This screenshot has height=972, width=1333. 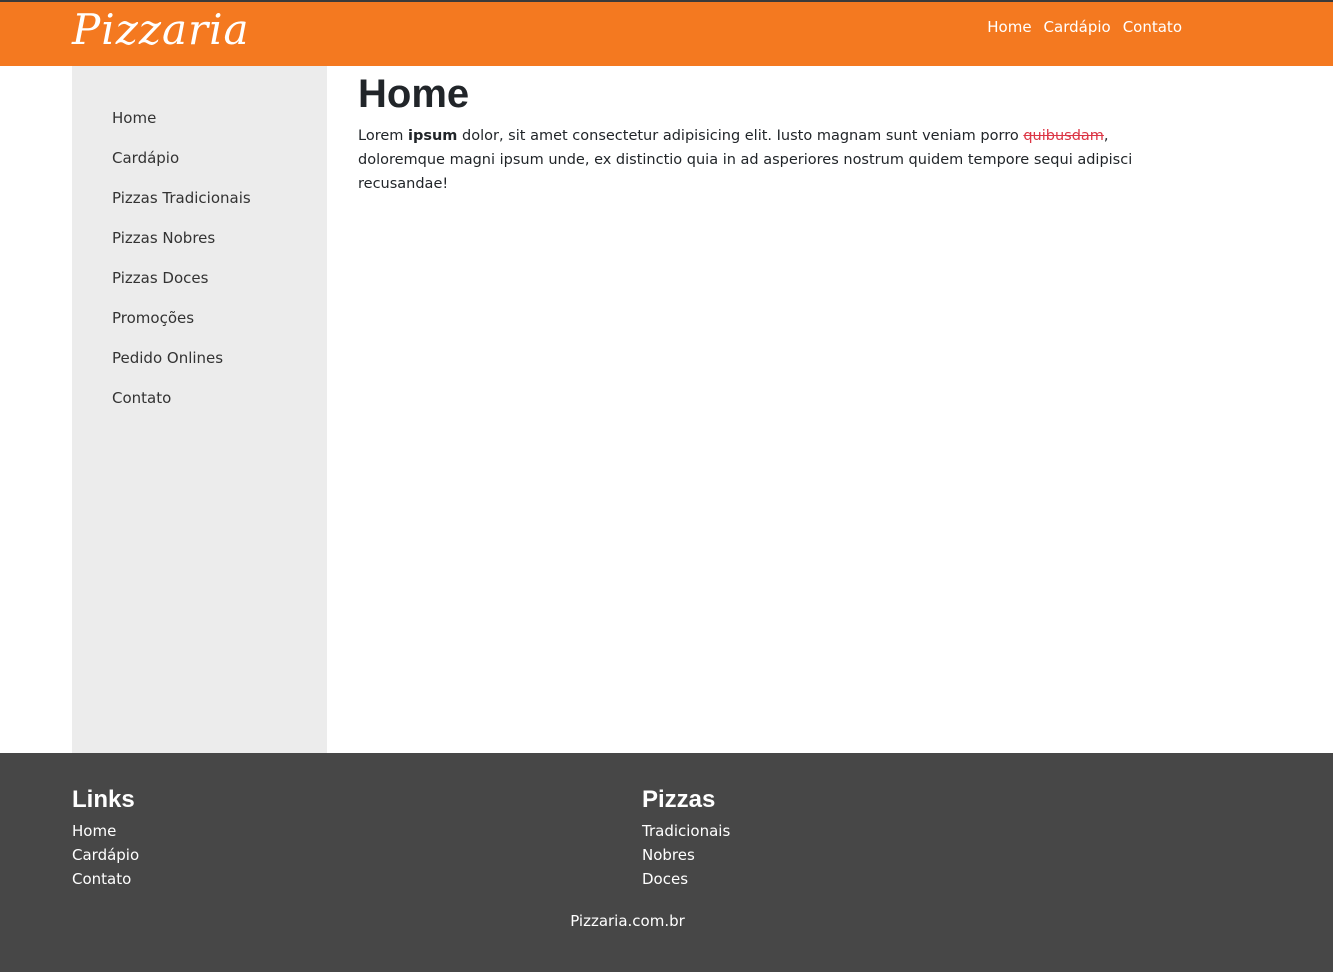 What do you see at coordinates (199, 328) in the screenshot?
I see `sidebar-item-promocoes: Promoções` at bounding box center [199, 328].